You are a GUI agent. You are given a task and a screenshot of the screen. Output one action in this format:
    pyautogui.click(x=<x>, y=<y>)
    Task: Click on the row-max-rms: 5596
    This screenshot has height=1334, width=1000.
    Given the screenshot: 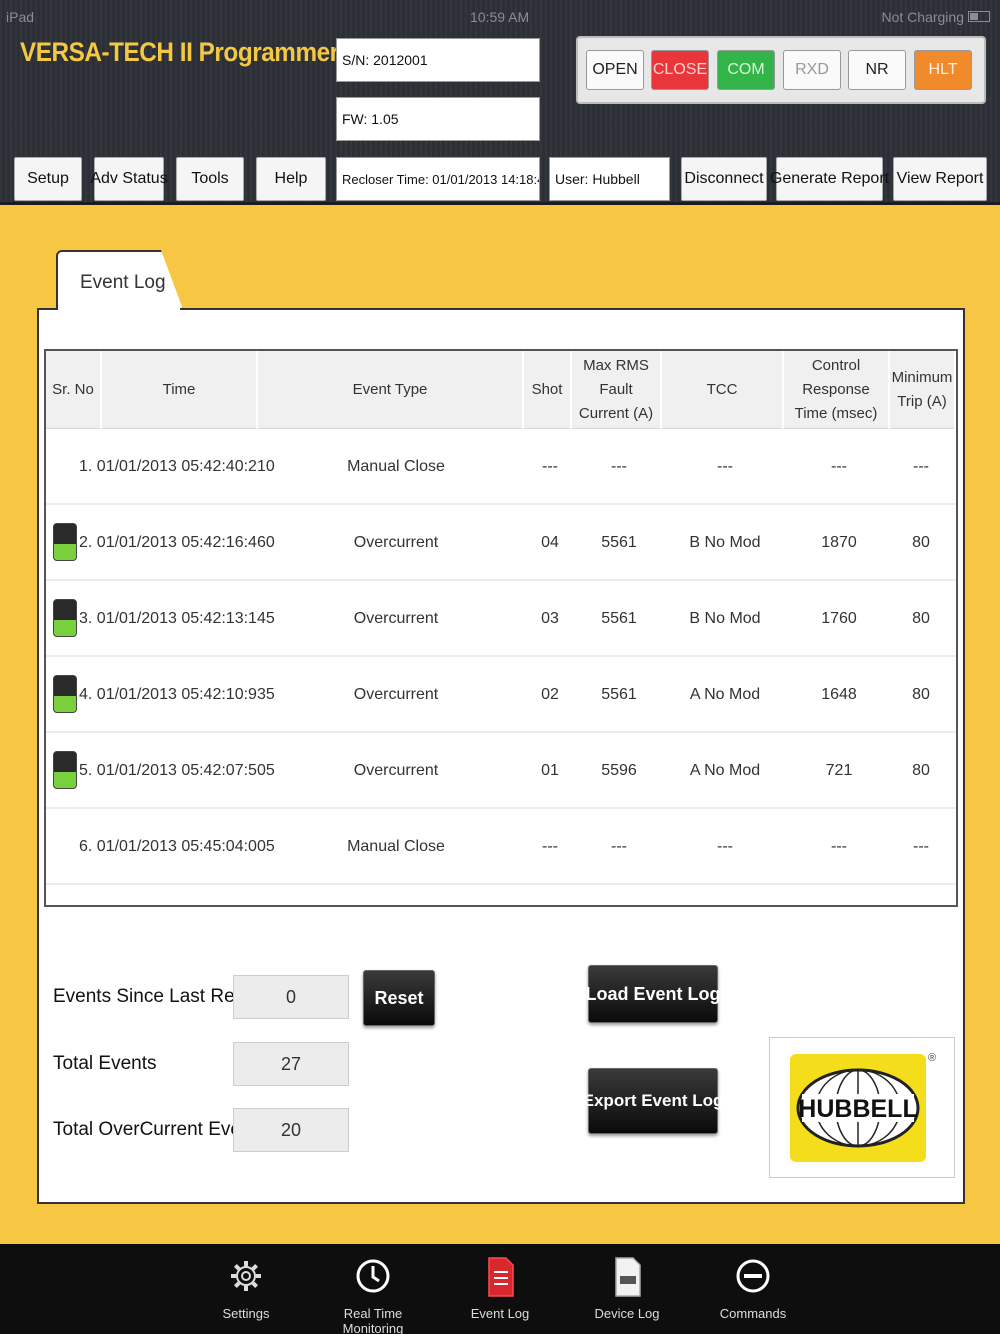 What is the action you would take?
    pyautogui.click(x=619, y=770)
    